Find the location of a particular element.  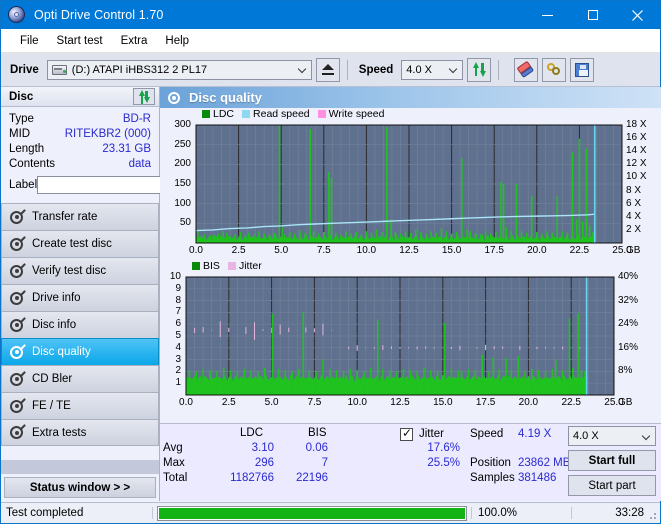

y-axis-tick: 50 is located at coordinates (185, 223).